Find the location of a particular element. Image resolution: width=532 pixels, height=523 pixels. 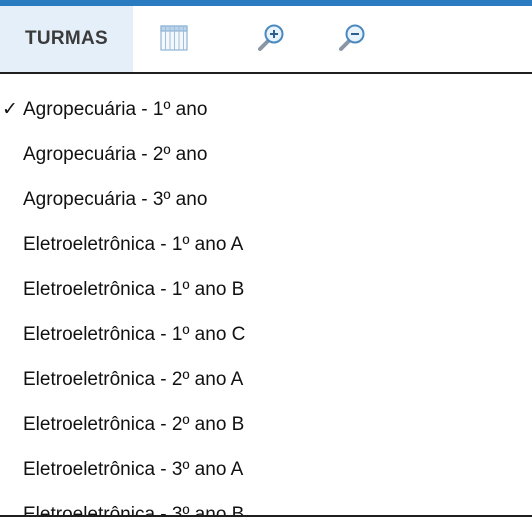

calendar-grid-icon is located at coordinates (174, 38).